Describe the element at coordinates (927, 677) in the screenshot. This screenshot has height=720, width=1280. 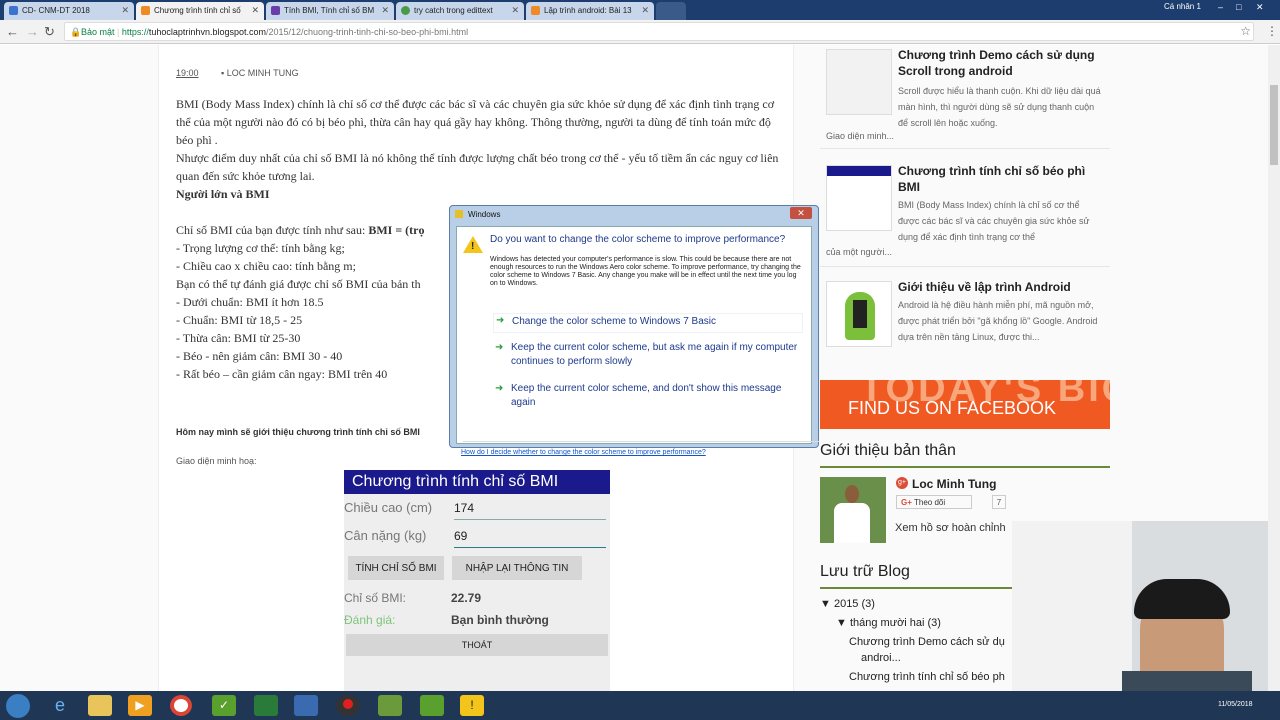
I see `archive-post-link: Chương trình tính chỉ số béo ph` at that location.